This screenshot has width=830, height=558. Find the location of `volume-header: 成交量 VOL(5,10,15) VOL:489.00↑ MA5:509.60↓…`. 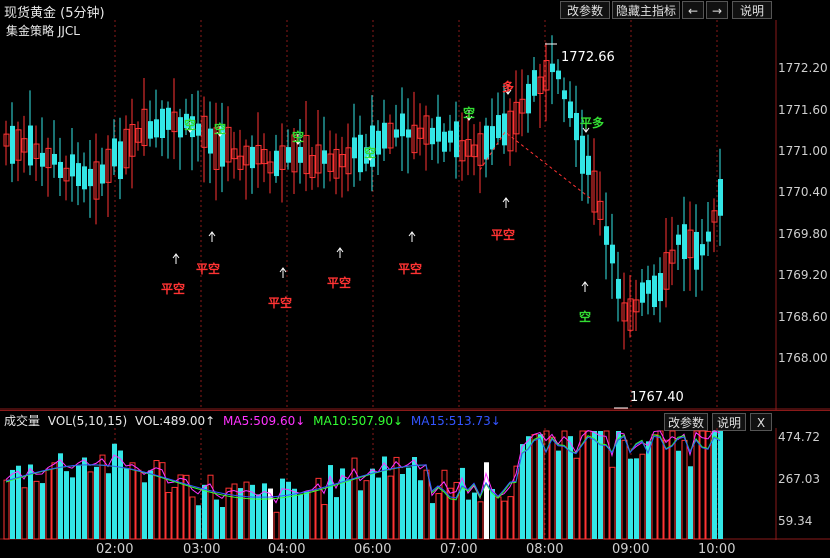

volume-header: 成交量 VOL(5,10,15) VOL:489.00↑ MA5:509.60↓… is located at coordinates (254, 420).